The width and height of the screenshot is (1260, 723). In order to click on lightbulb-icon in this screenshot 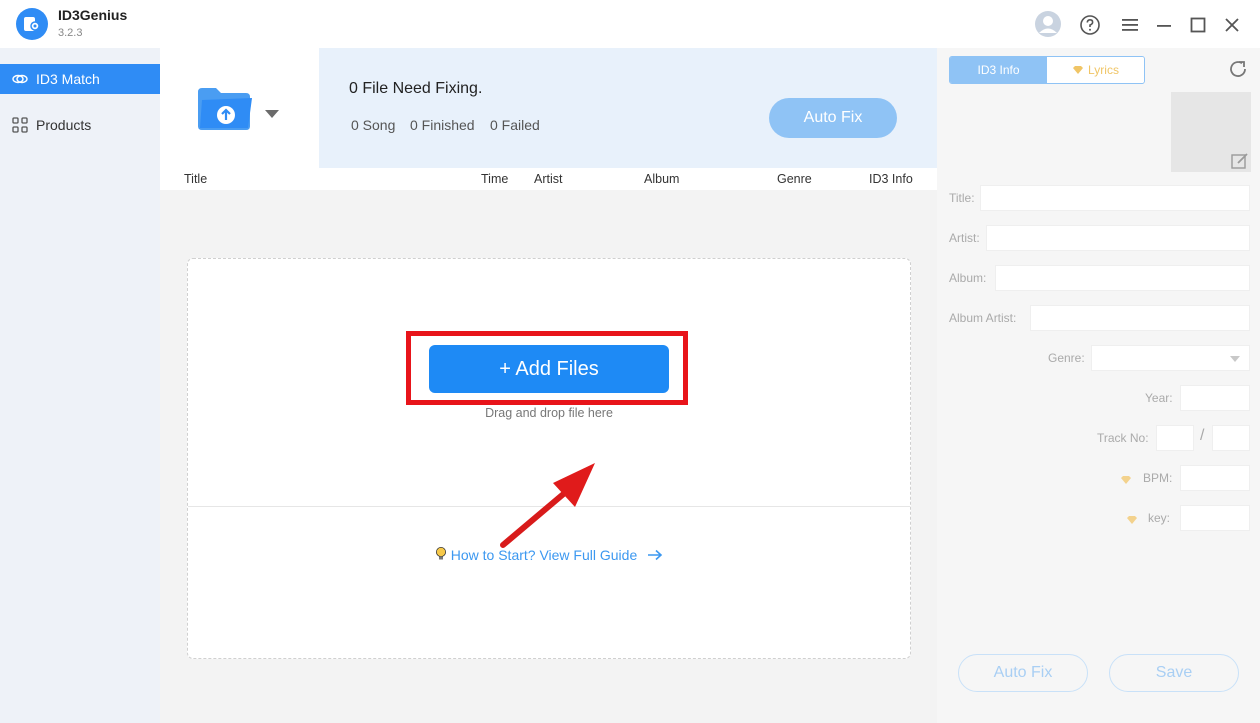, I will do `click(443, 555)`.